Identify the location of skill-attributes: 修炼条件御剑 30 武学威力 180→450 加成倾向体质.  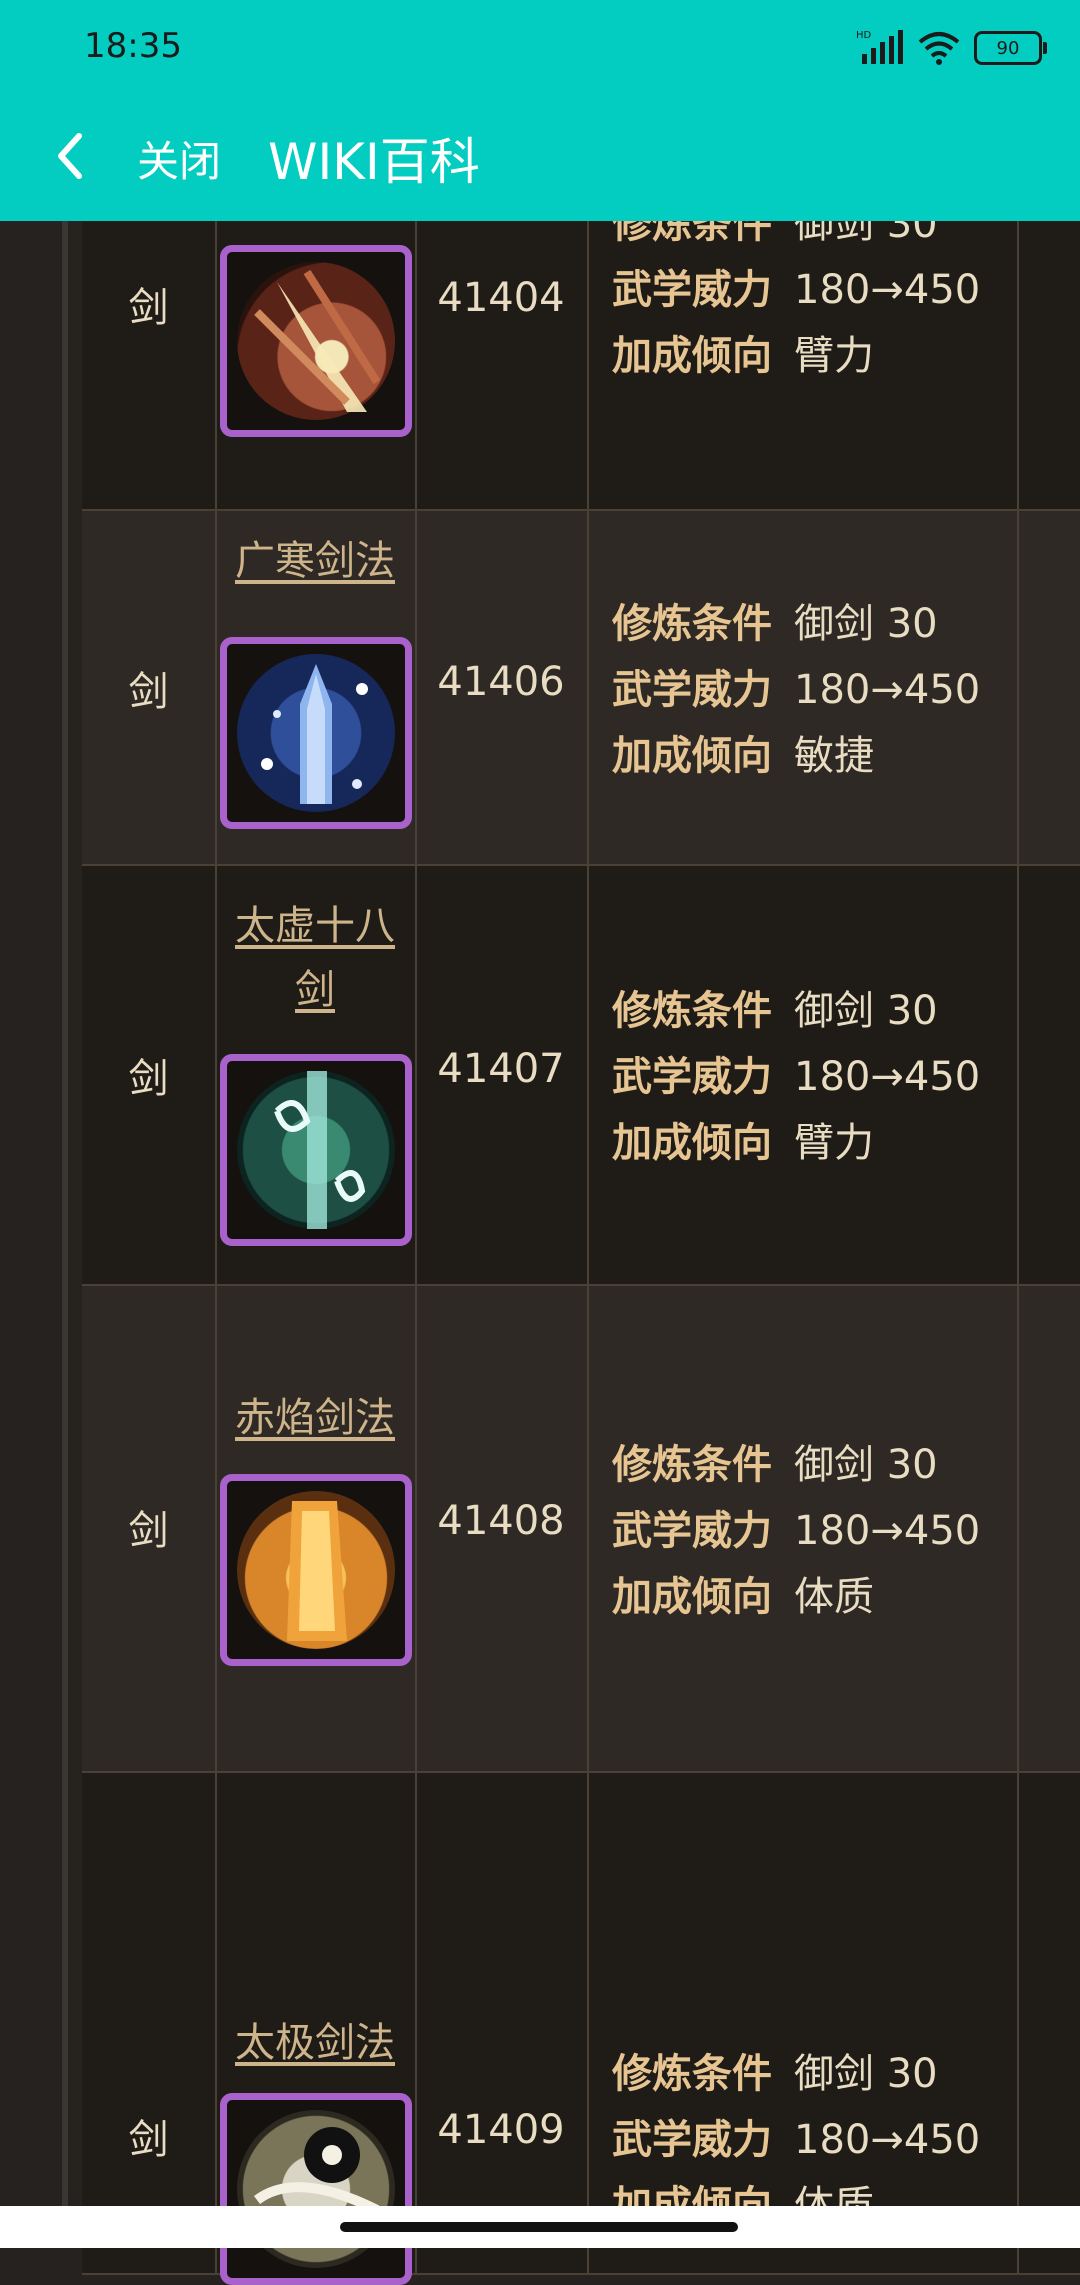
(796, 1531).